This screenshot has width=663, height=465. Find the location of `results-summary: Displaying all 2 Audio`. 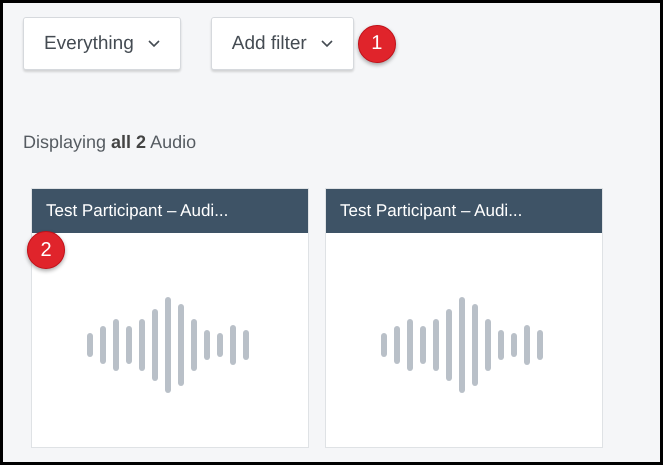

results-summary: Displaying all 2 Audio is located at coordinates (110, 142).